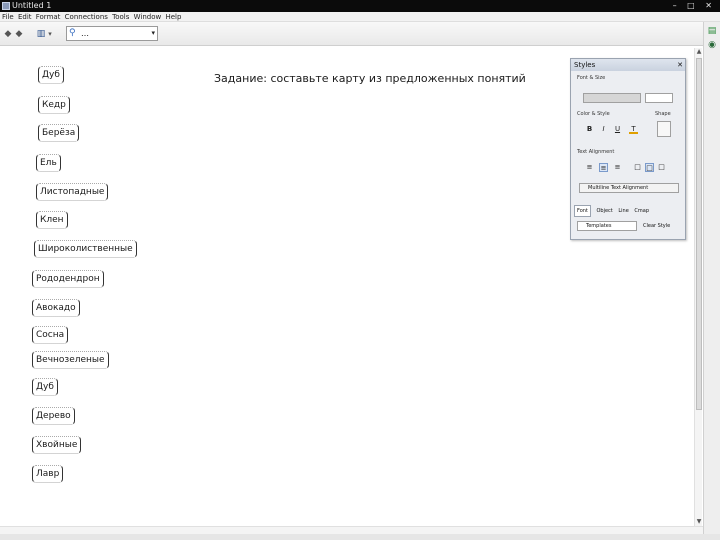 This screenshot has height=540, width=720. I want to click on concept-node: Ель, so click(48, 163).